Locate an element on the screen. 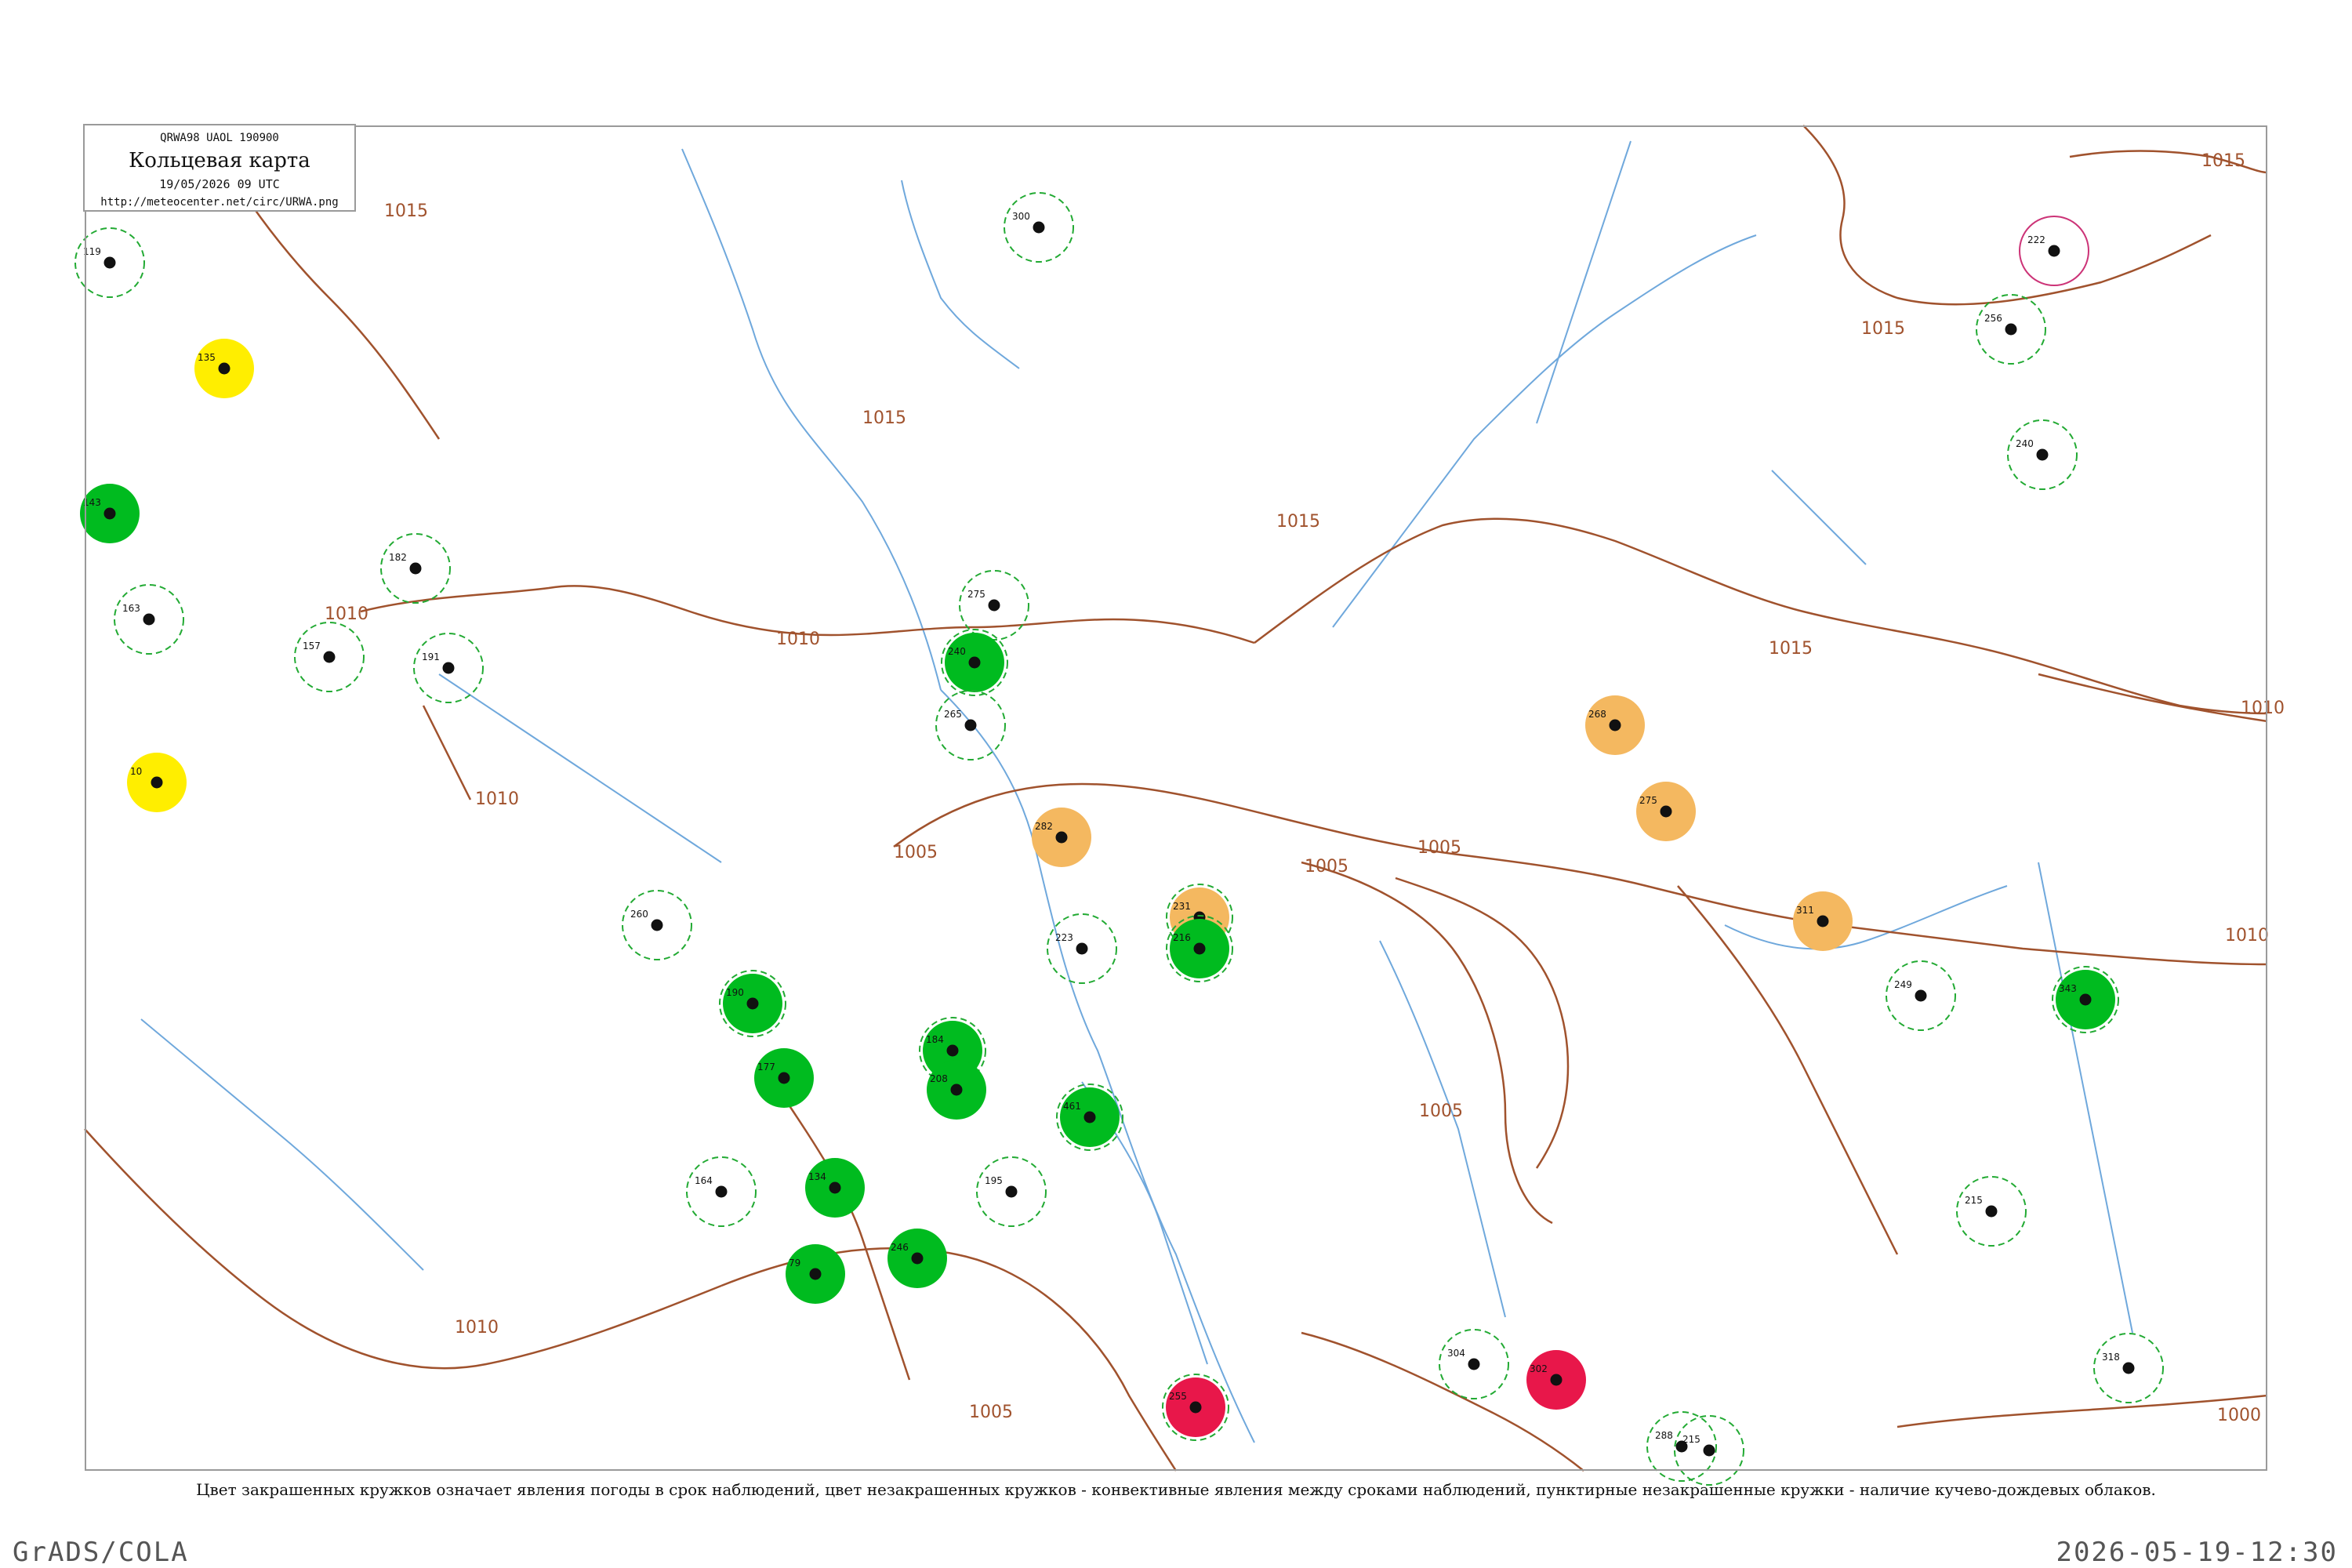 This screenshot has width=2352, height=1568. bulletin-code: QRWA98 UAOL 190900 is located at coordinates (219, 138).